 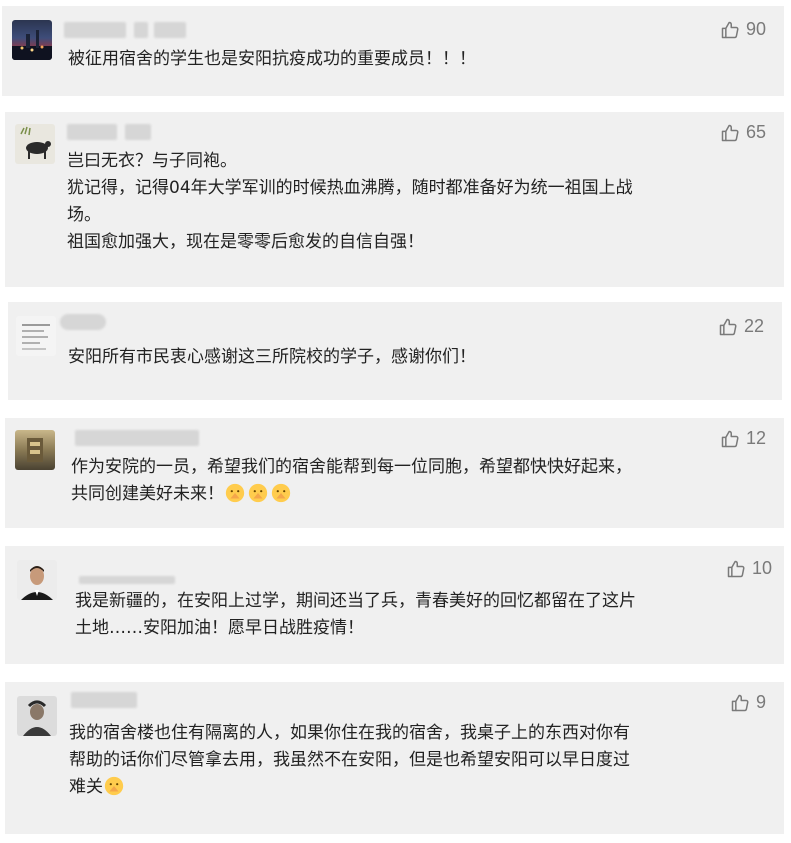 What do you see at coordinates (219, 628) in the screenshot?
I see `comment-line: 土地……安阳加油！愿早日战胜疫情！` at bounding box center [219, 628].